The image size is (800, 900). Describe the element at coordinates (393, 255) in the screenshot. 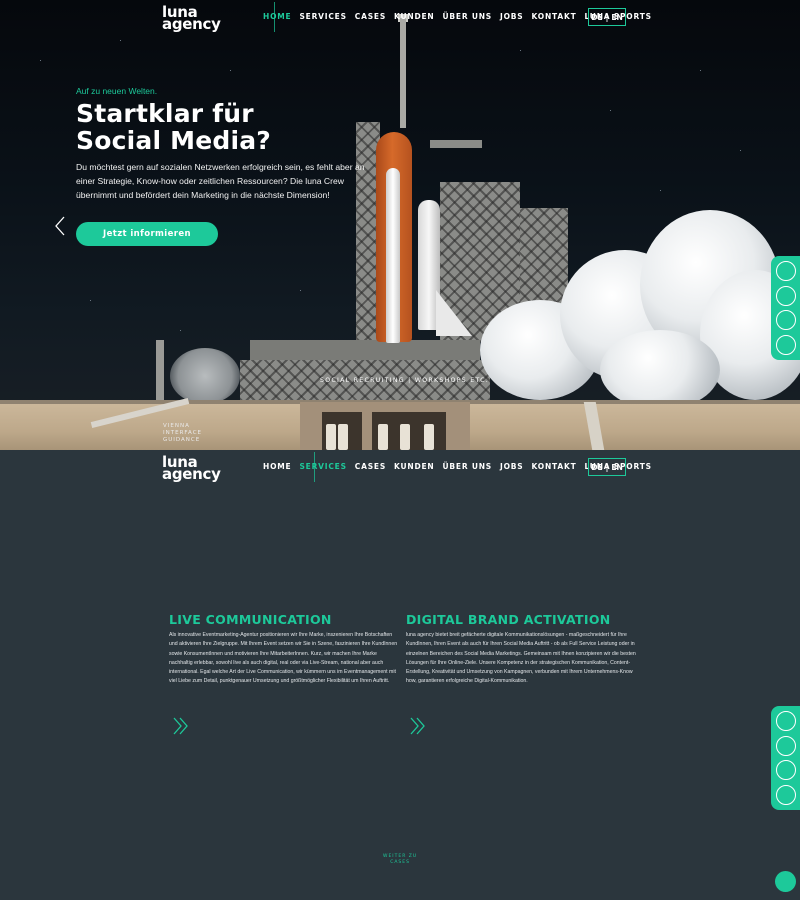

I see `booster-left` at that location.